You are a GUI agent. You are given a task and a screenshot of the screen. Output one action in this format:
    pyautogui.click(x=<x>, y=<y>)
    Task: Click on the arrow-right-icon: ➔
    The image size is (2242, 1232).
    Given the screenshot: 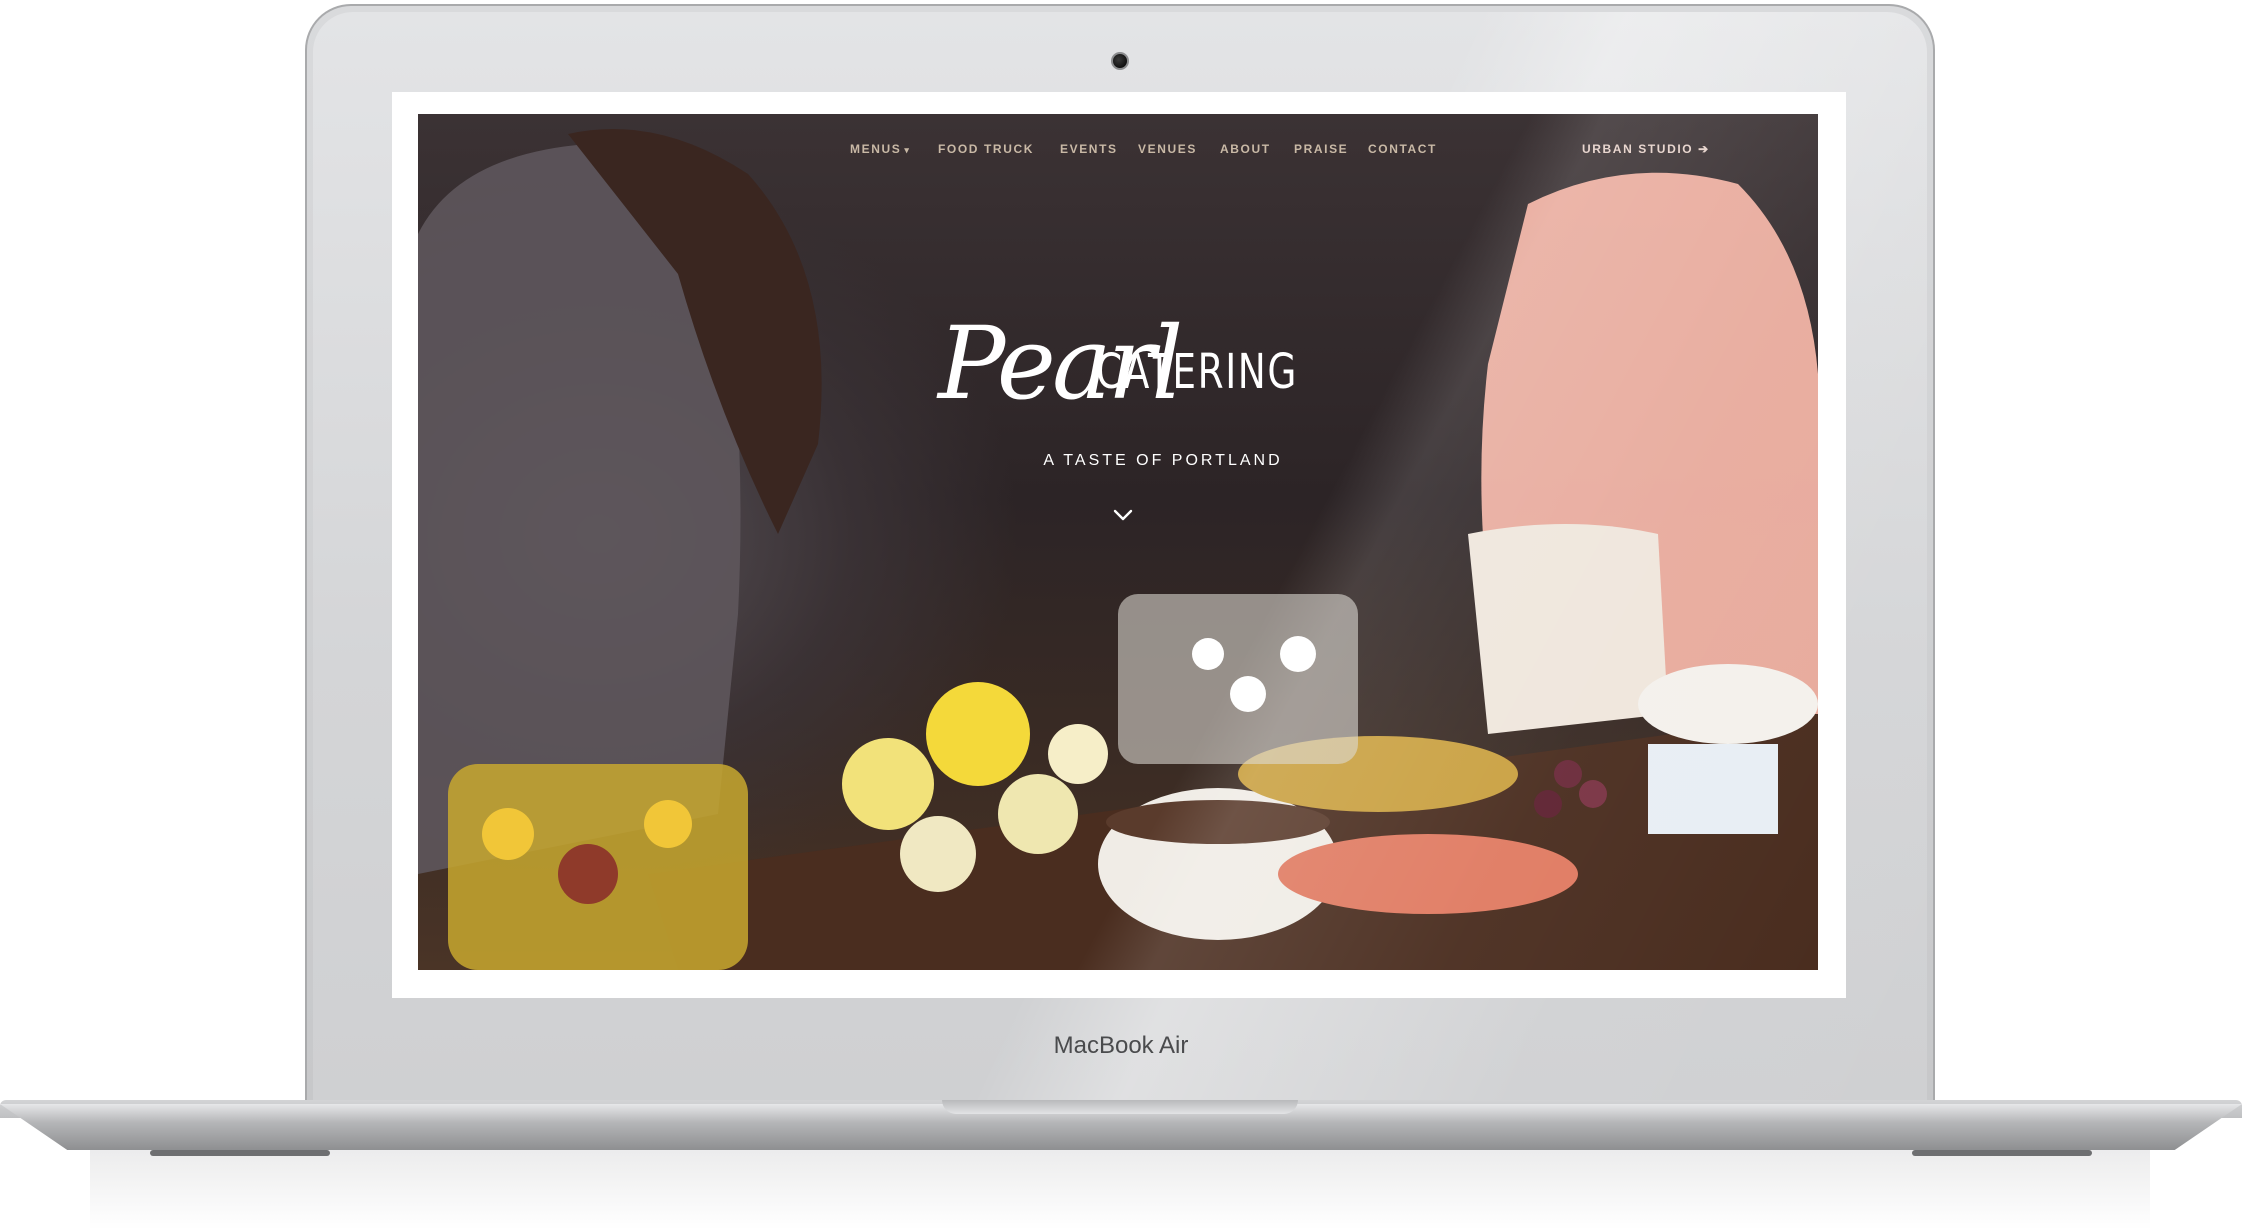 What is the action you would take?
    pyautogui.click(x=1704, y=149)
    